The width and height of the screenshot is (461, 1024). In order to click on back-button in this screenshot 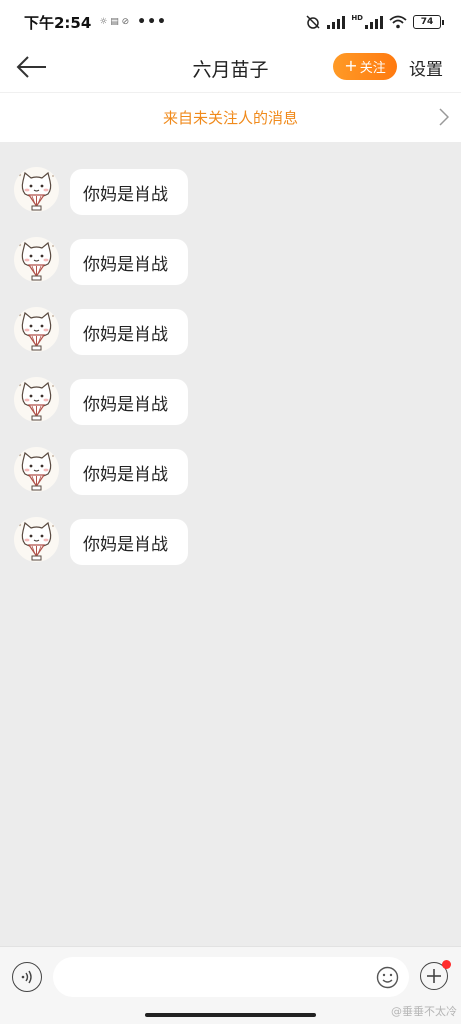, I will do `click(32, 67)`.